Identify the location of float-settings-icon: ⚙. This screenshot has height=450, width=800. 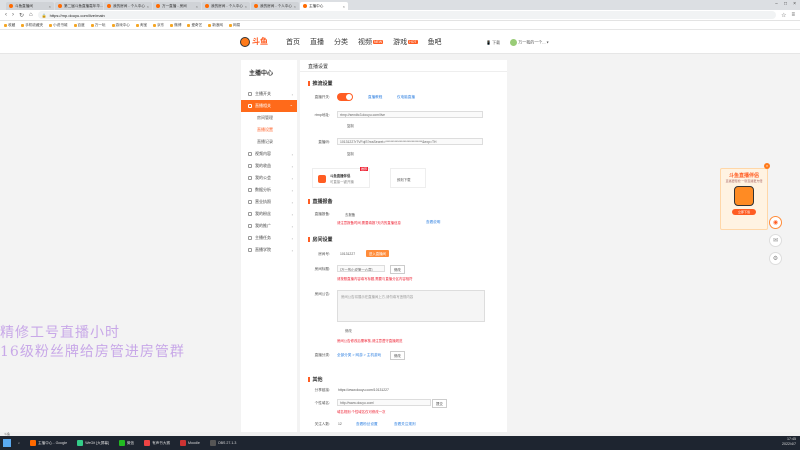
(775, 258).